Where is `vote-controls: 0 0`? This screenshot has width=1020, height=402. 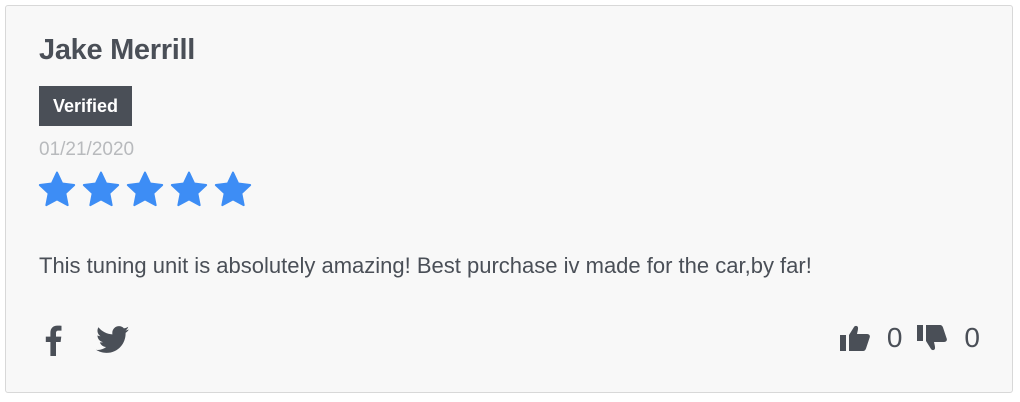 vote-controls: 0 0 is located at coordinates (909, 338).